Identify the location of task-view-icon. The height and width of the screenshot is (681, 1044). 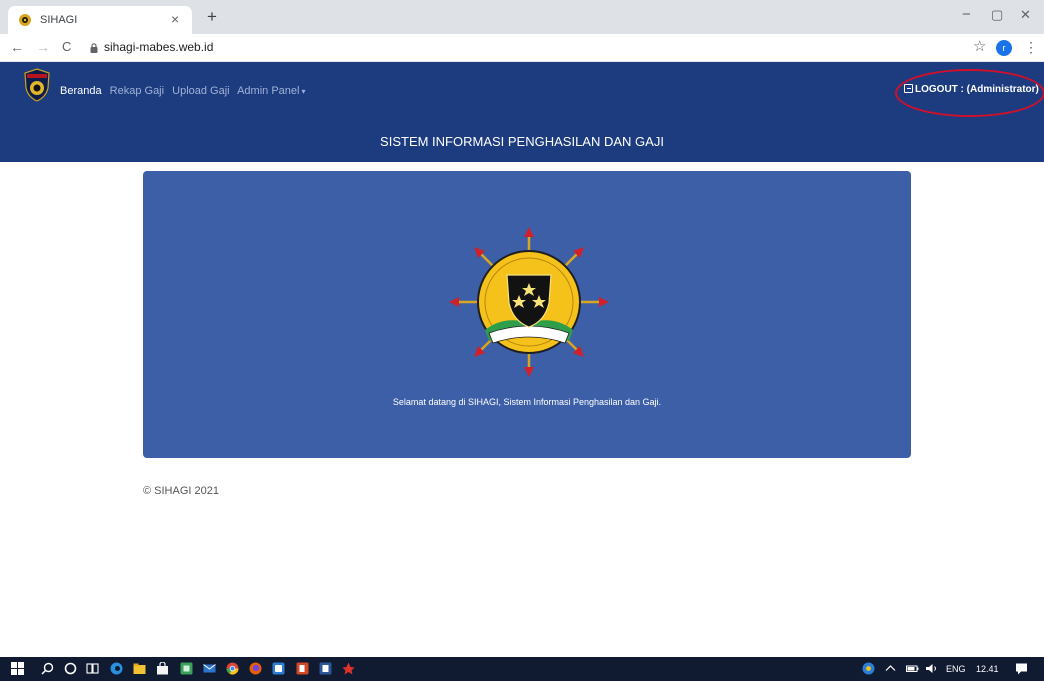
(92, 668).